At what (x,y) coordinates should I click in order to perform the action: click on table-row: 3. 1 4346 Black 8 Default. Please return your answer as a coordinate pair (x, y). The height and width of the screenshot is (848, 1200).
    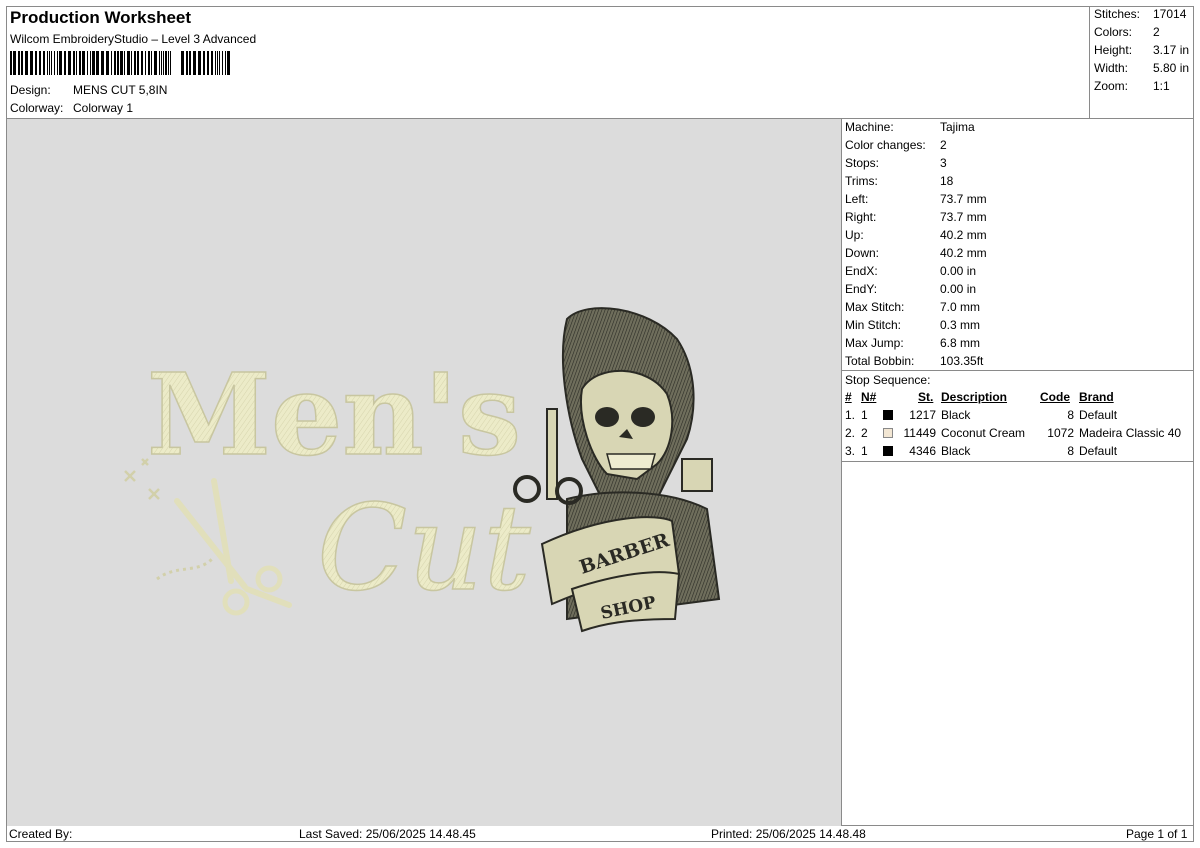
    Looking at the image, I should click on (1018, 453).